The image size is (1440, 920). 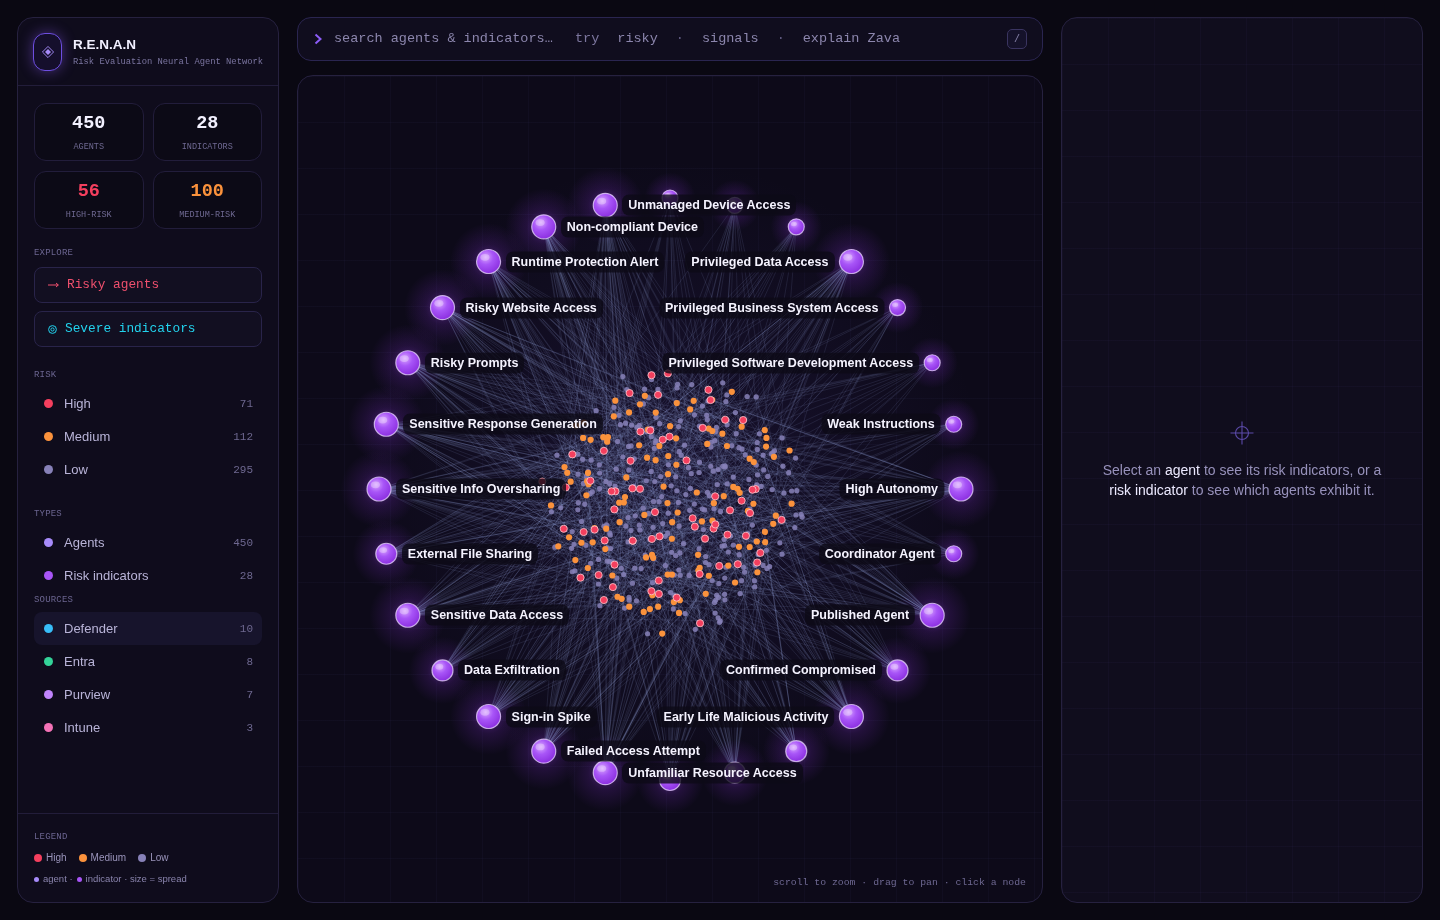 What do you see at coordinates (891, 489) in the screenshot?
I see `node-label: High Autonomy` at bounding box center [891, 489].